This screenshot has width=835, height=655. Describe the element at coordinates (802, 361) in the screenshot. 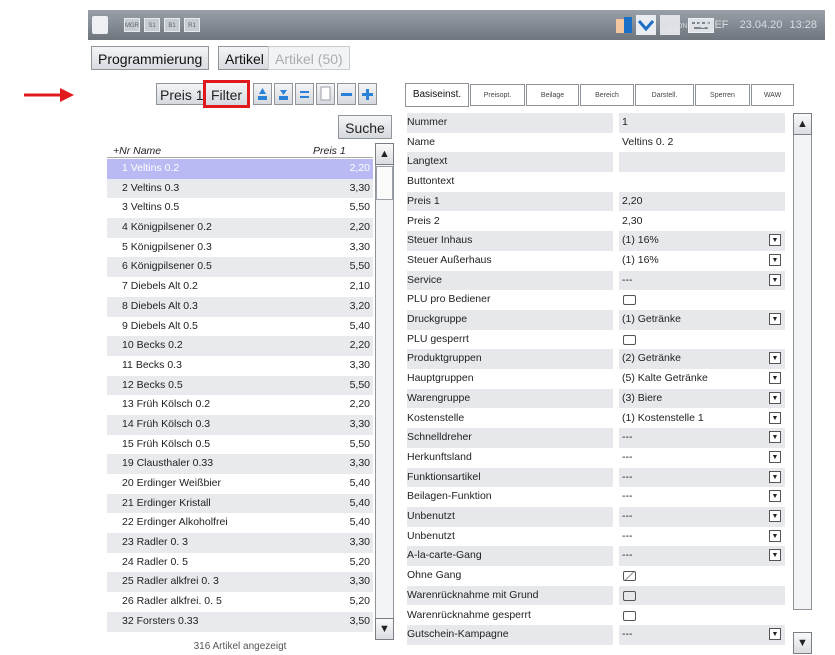

I see `detail-scrollbar: ▲` at that location.